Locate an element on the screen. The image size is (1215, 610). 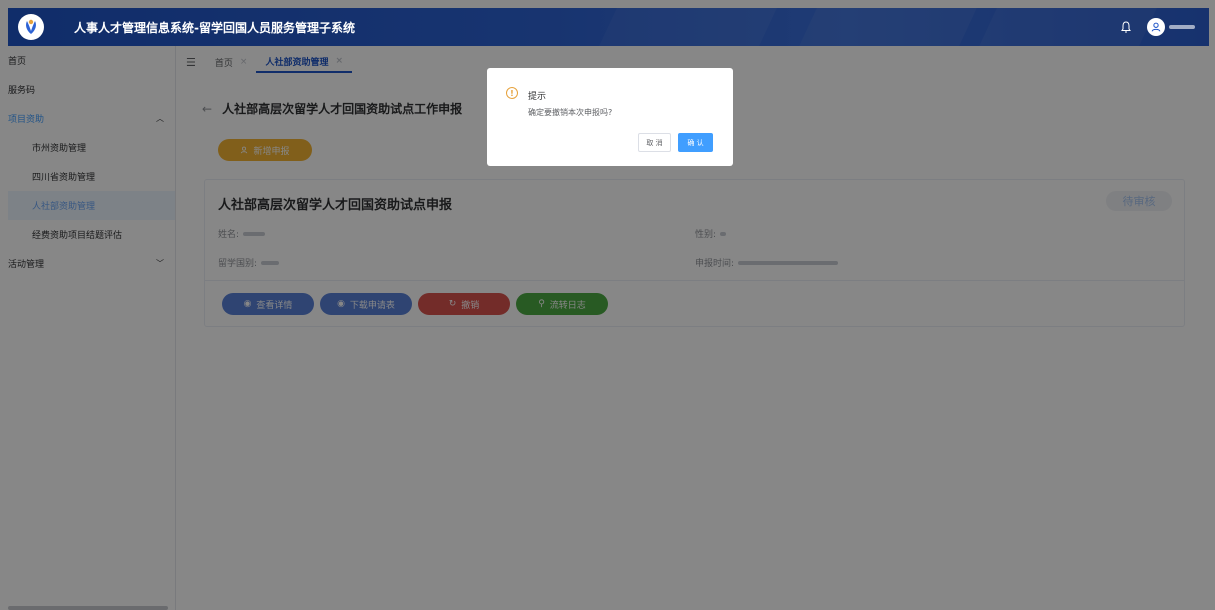
username-redacted is located at coordinates (1182, 27).